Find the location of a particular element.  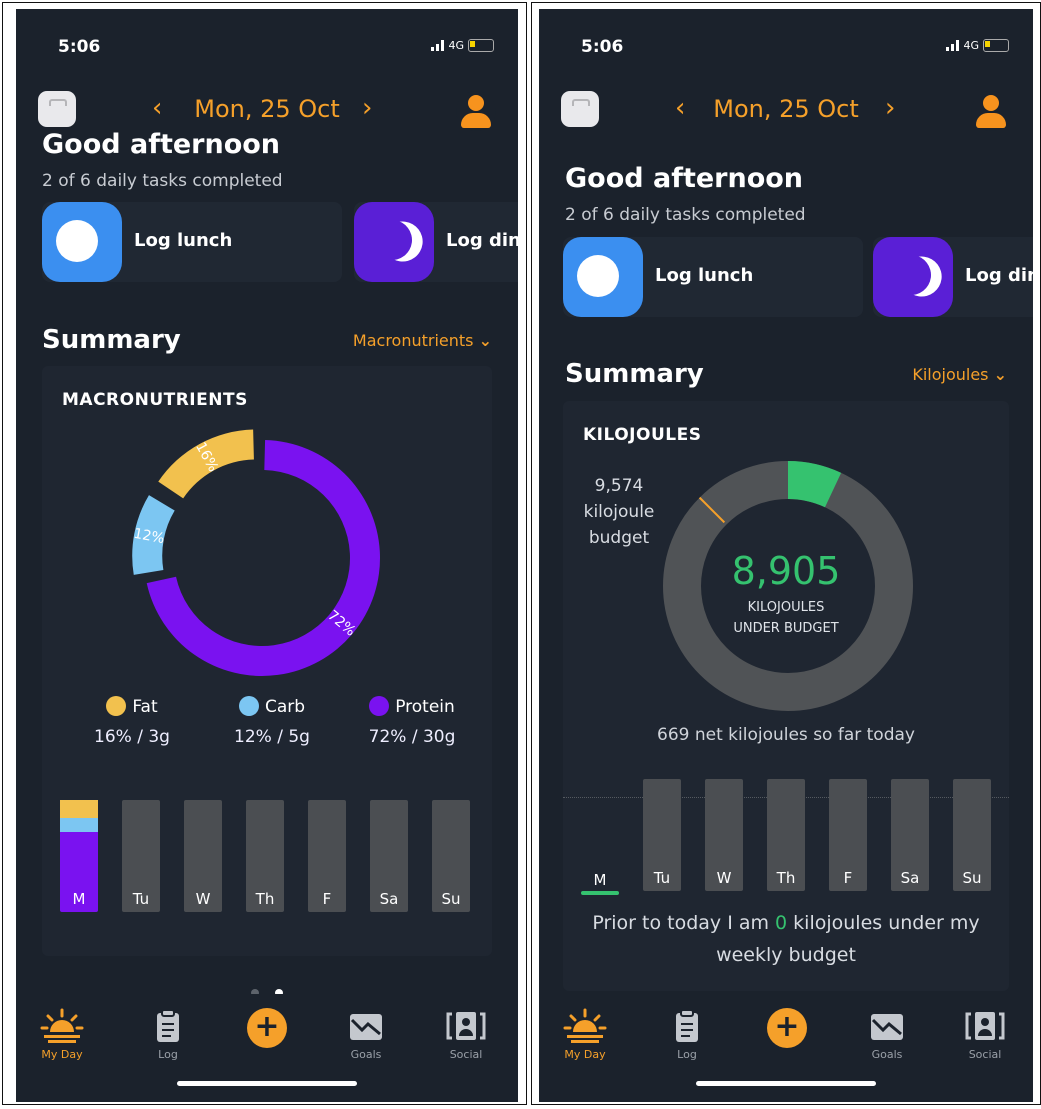

bar-segment-carb is located at coordinates (79, 825).